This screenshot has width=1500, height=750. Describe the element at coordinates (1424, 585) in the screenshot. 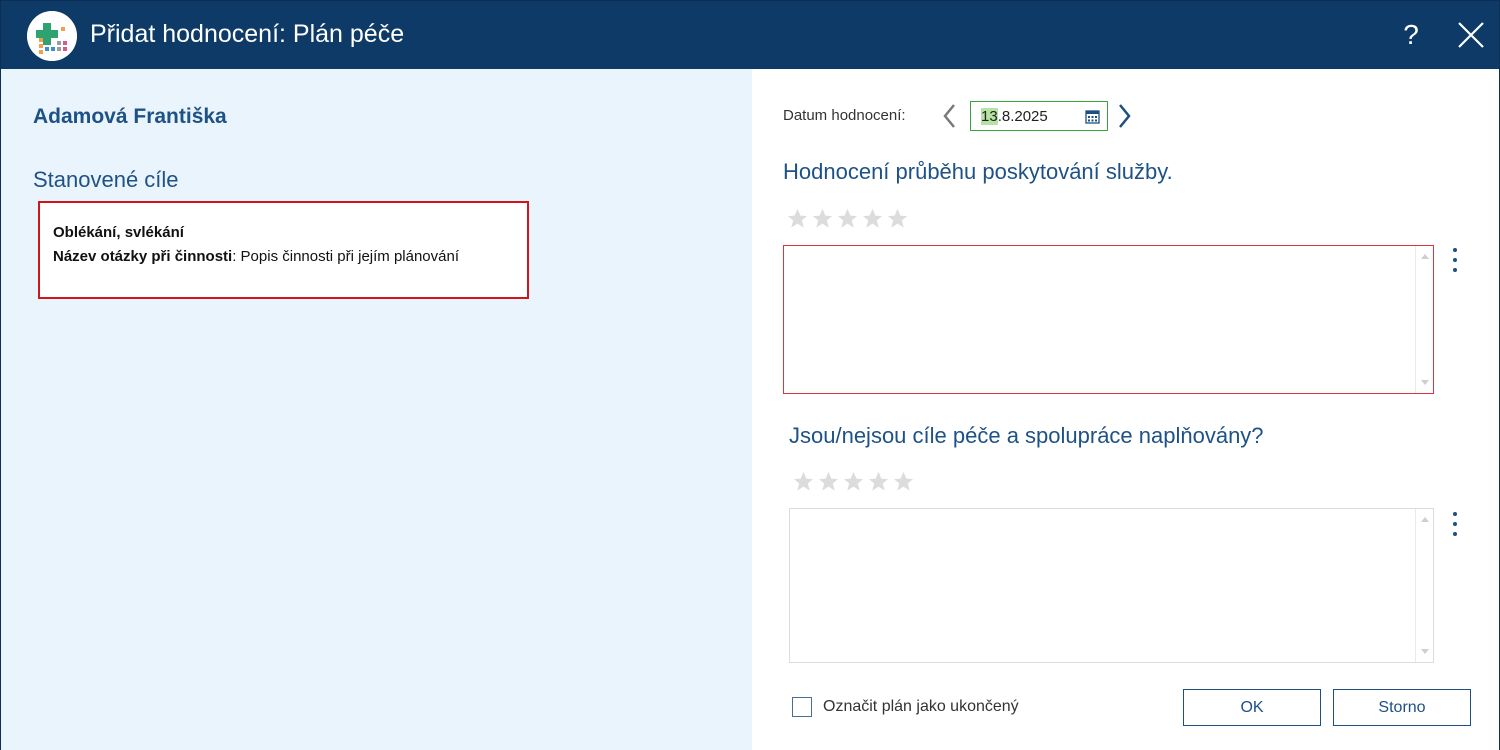

I see `question-2-scrollbar` at that location.